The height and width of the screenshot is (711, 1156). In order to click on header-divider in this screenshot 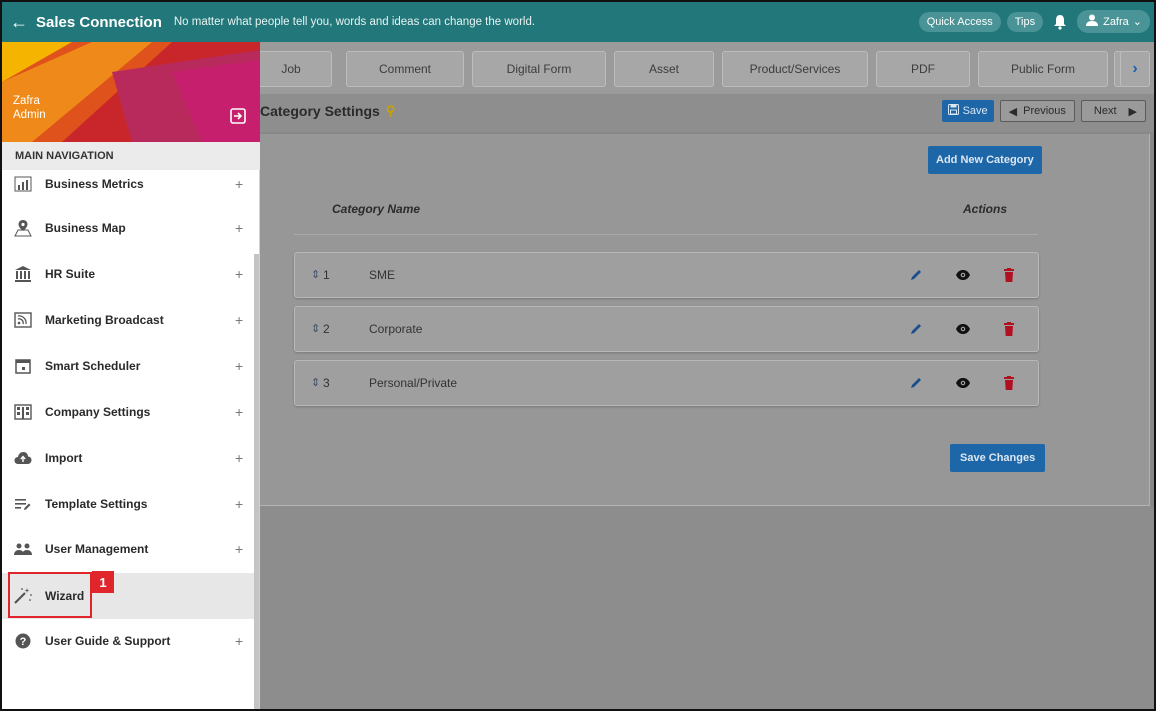, I will do `click(666, 234)`.